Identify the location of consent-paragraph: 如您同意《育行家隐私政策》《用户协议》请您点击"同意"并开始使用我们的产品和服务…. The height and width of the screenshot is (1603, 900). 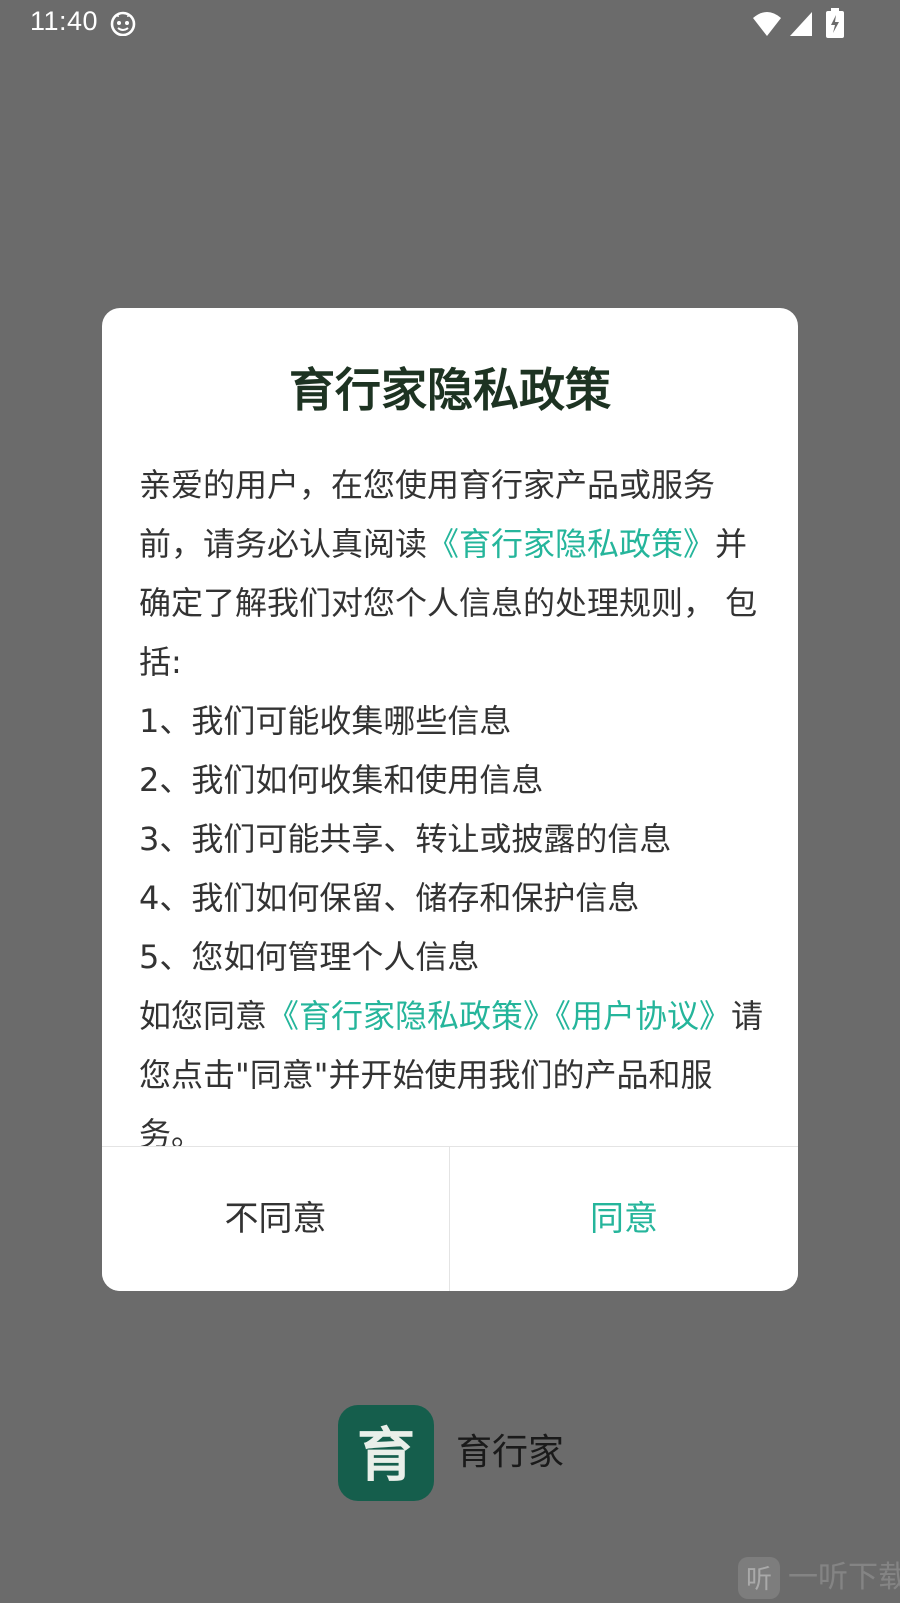
(451, 1075).